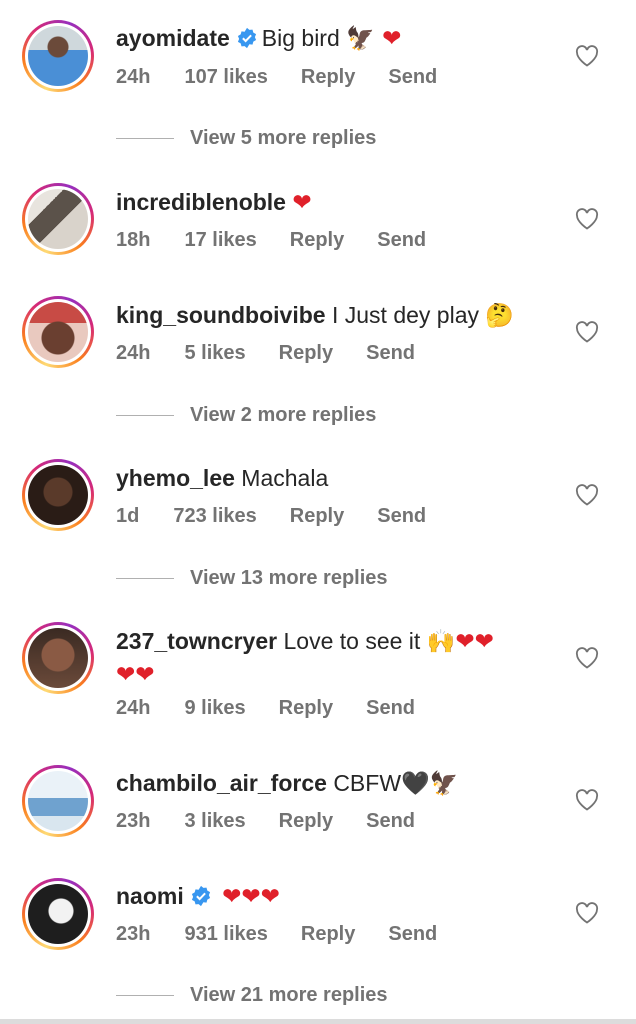 The height and width of the screenshot is (1024, 636). What do you see at coordinates (246, 138) in the screenshot?
I see `view-more-replies-button: View 5 more replies` at bounding box center [246, 138].